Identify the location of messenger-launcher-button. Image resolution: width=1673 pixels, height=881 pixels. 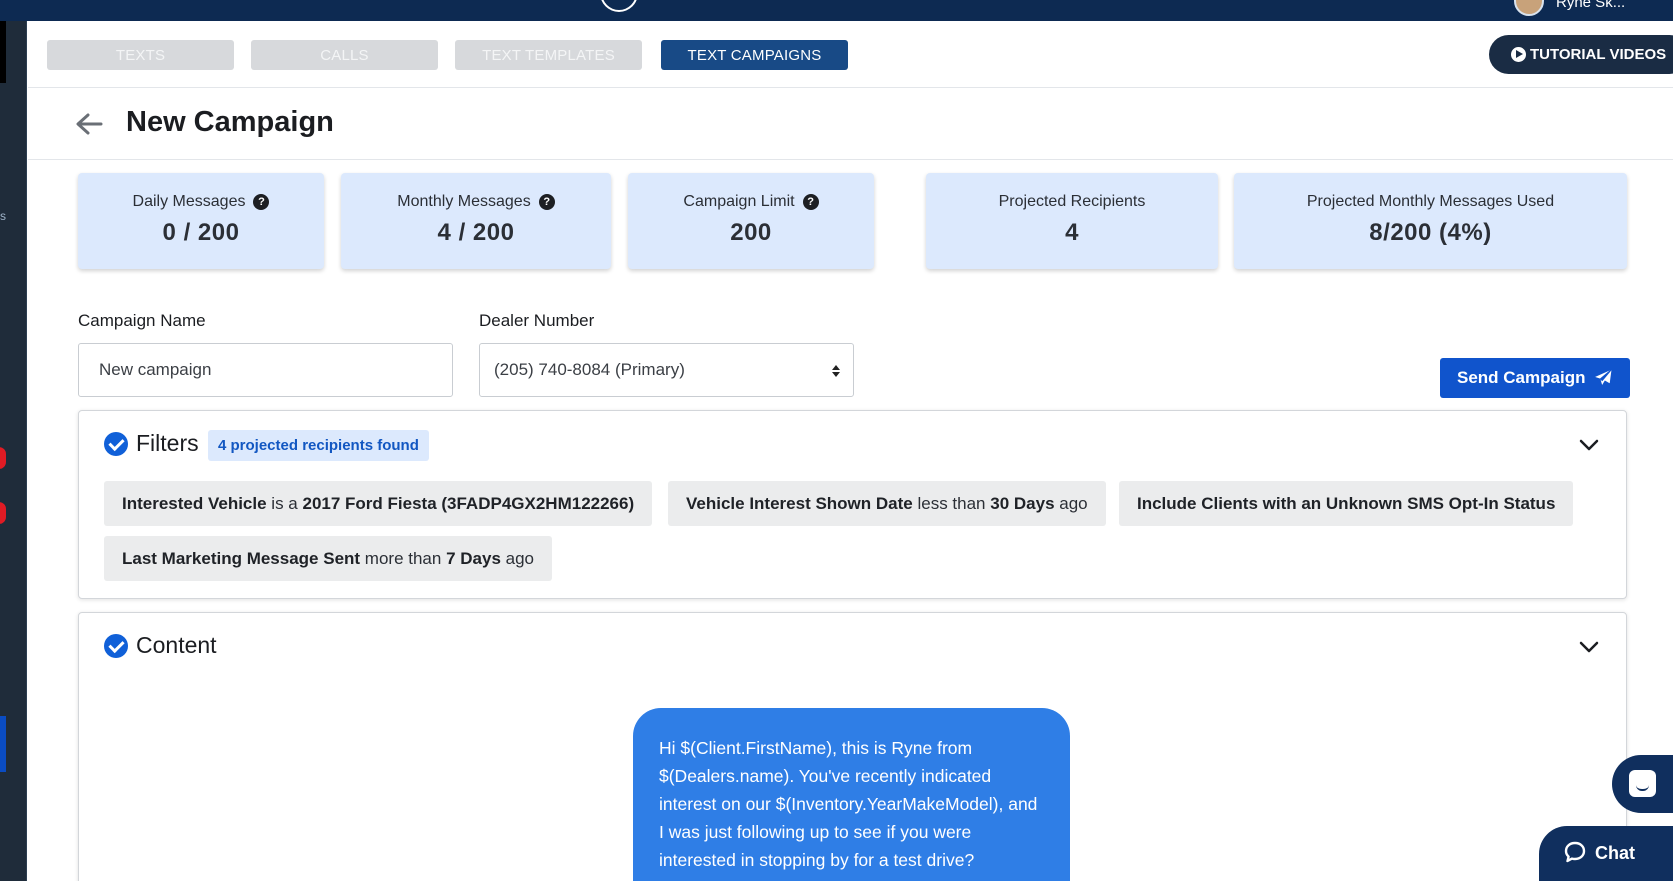
(1642, 784).